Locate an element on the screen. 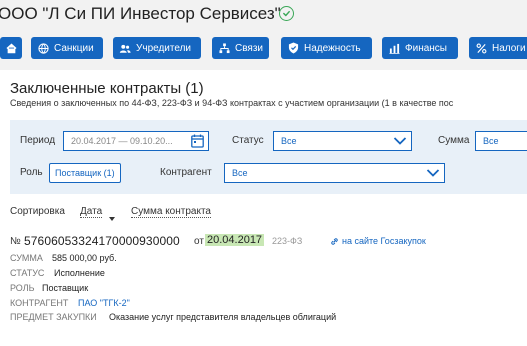 This screenshot has height=346, width=527. contract-date: 20.04.2017 is located at coordinates (235, 240).